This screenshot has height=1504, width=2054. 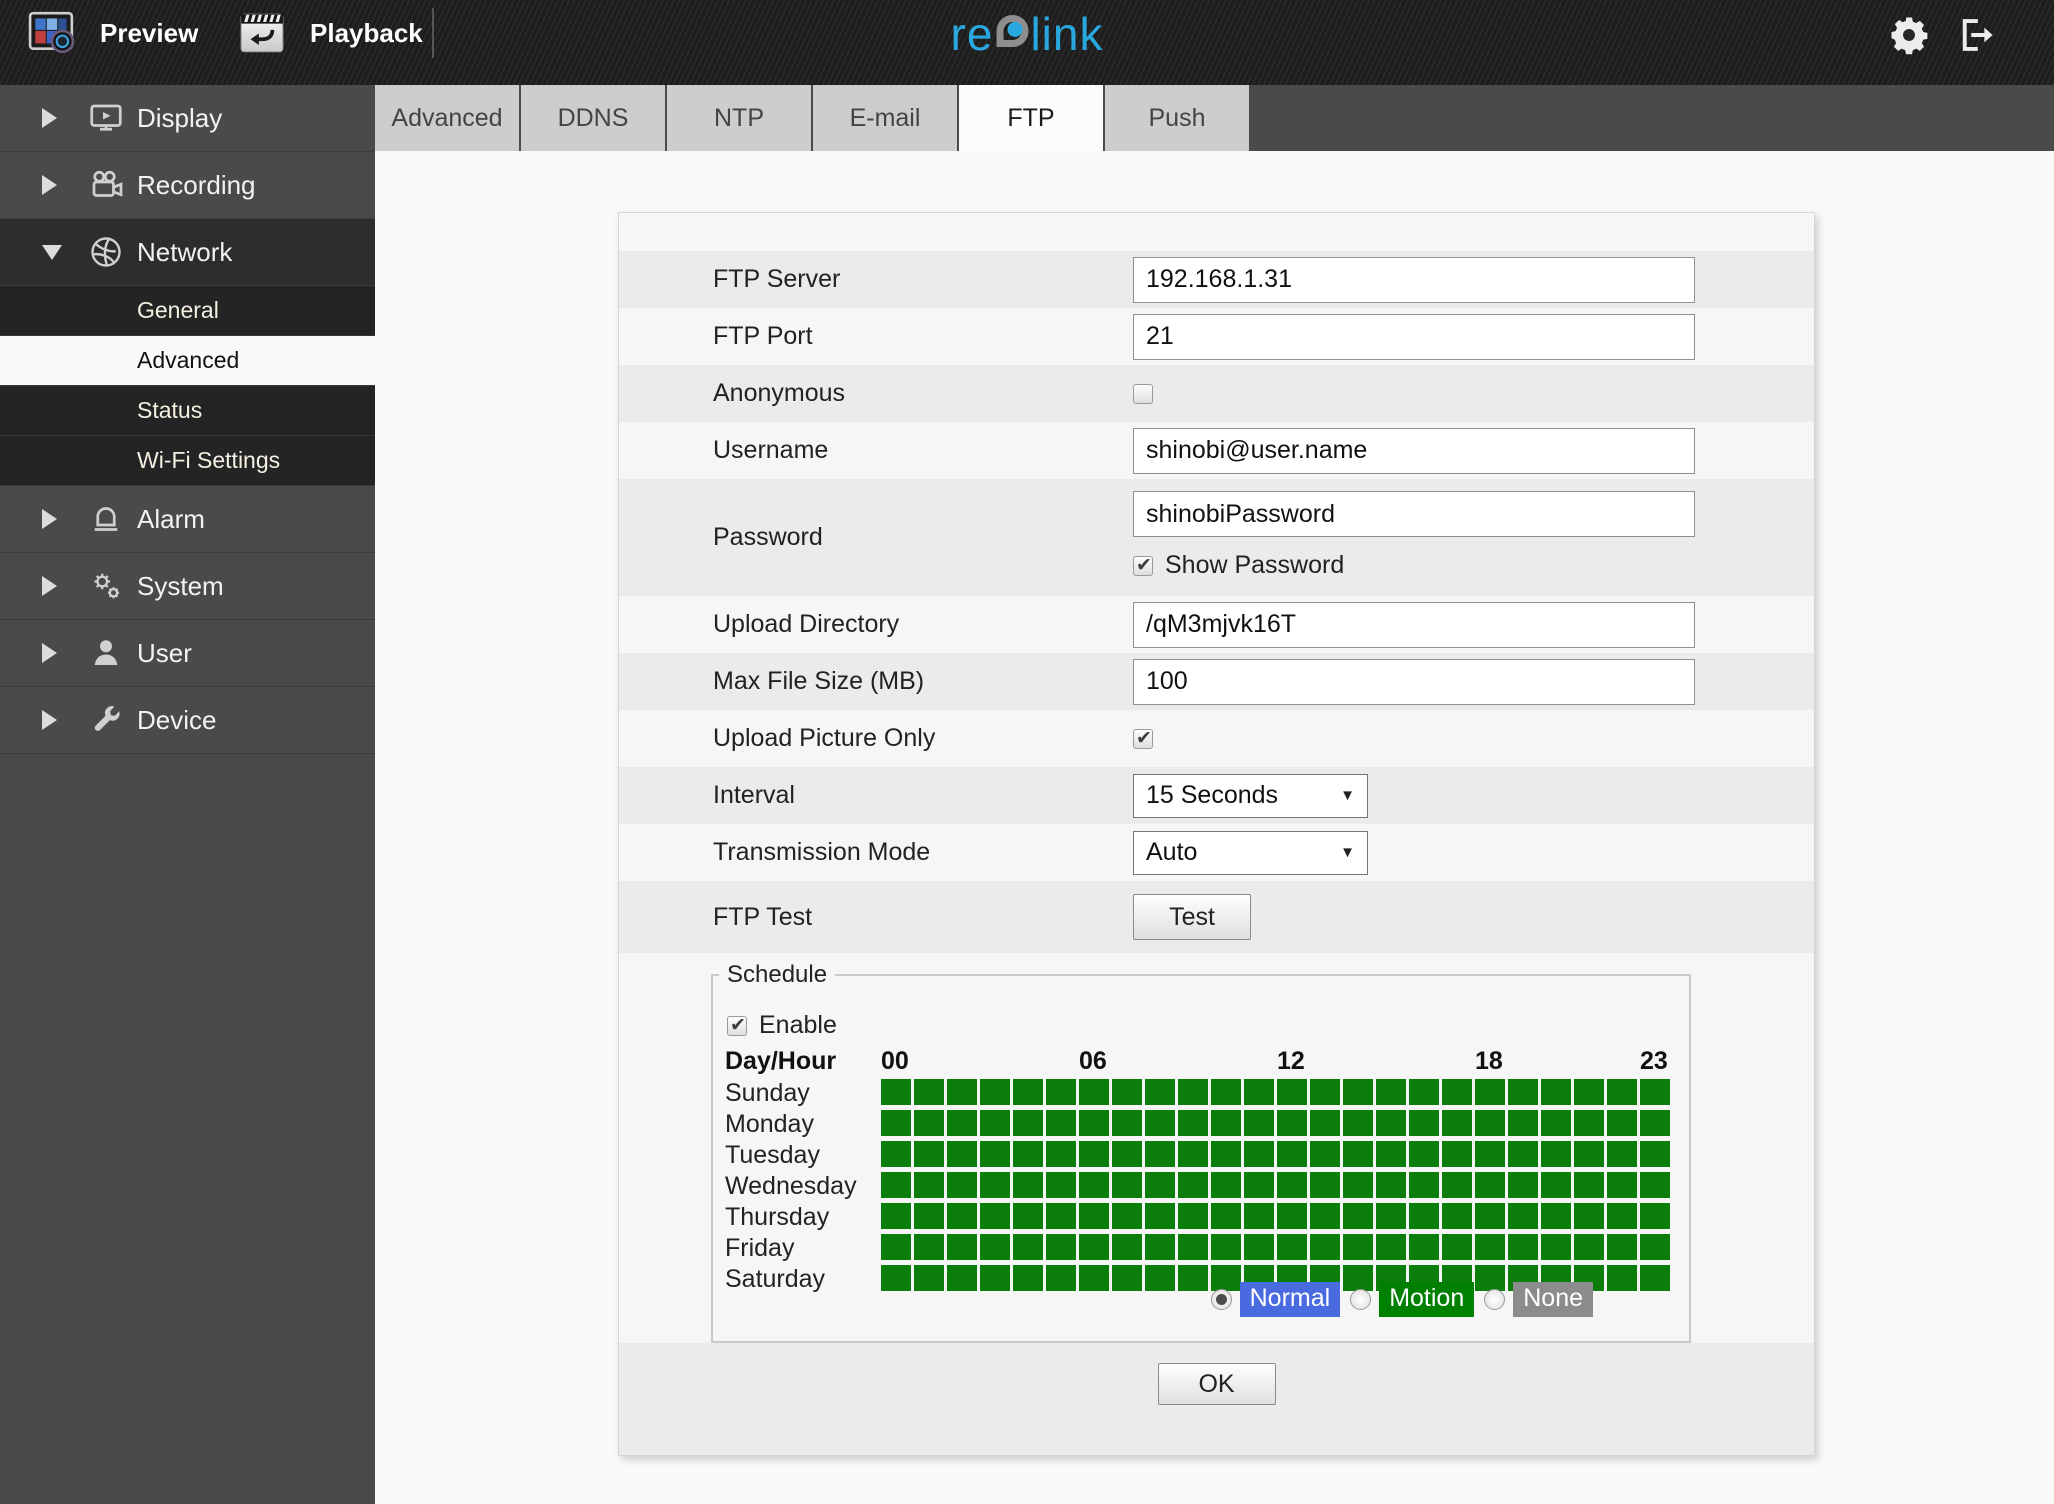 What do you see at coordinates (1553, 1299) in the screenshot?
I see `mode-none-label: None` at bounding box center [1553, 1299].